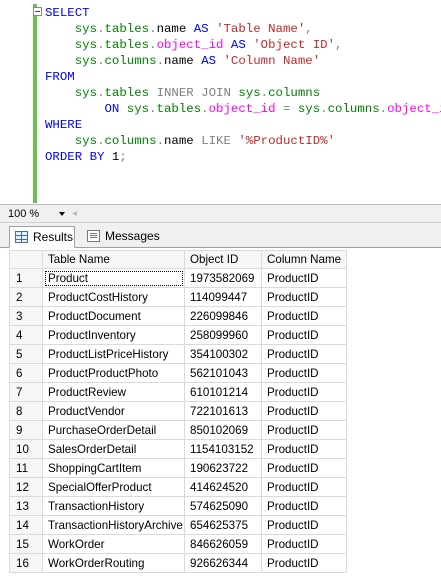  I want to click on code-token: ON, so click(86, 109).